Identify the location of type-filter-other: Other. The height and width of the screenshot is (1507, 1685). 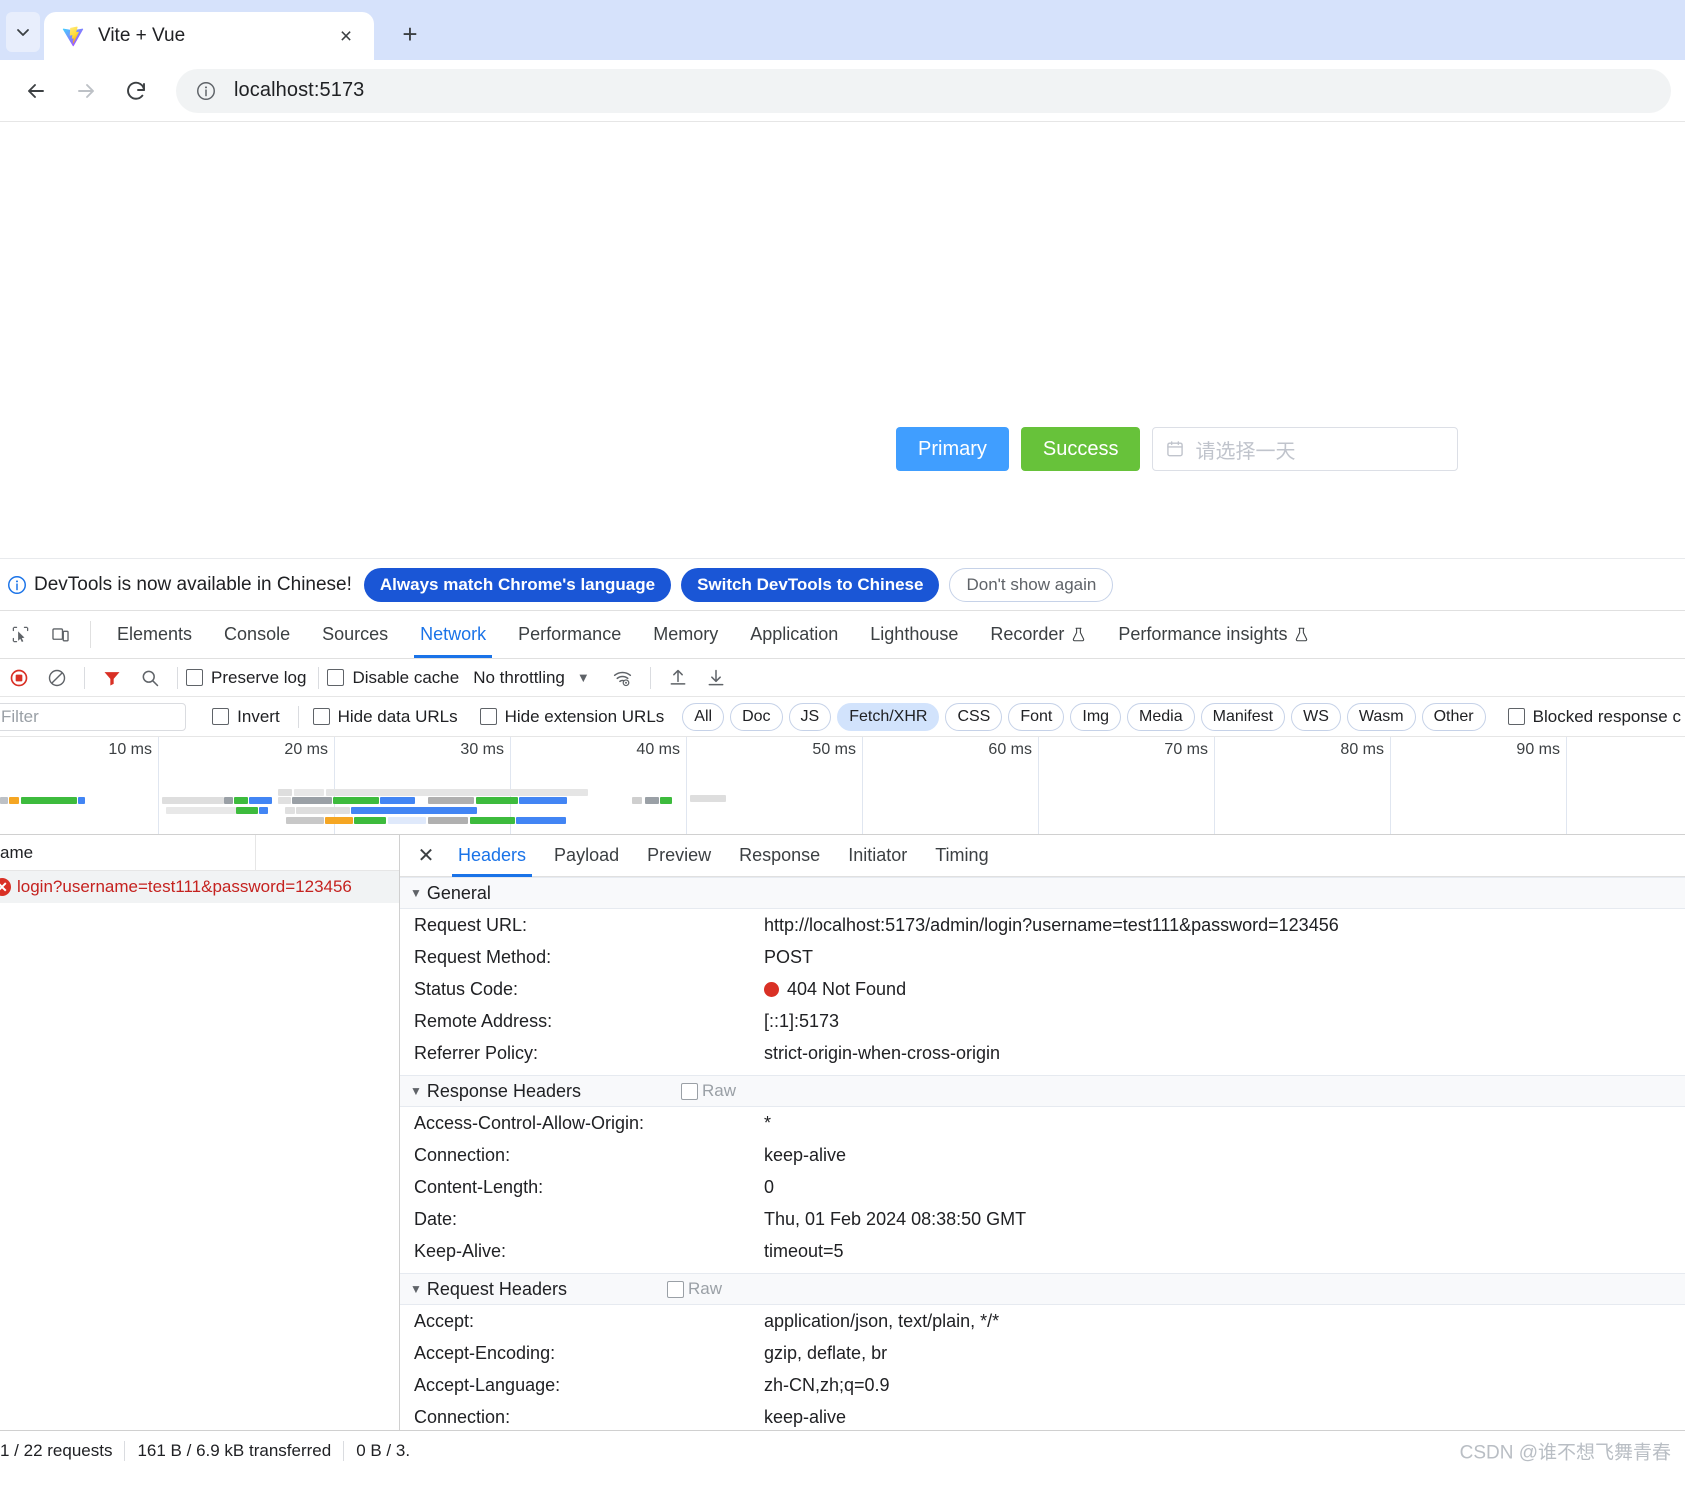
(1453, 716).